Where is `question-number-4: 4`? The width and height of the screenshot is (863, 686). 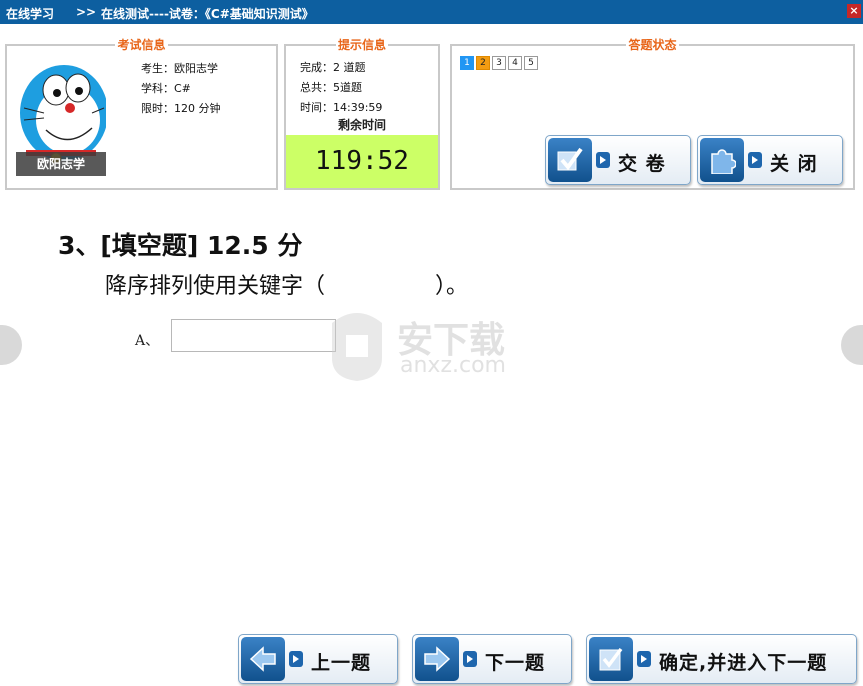 question-number-4: 4 is located at coordinates (515, 63).